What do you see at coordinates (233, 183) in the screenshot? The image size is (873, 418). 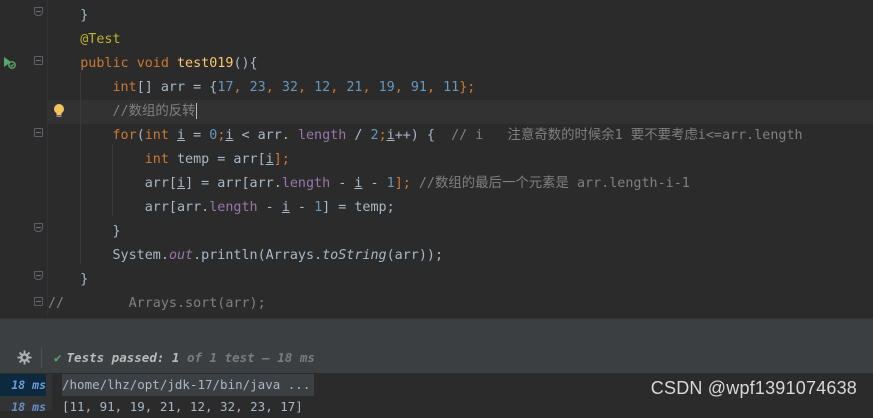 I see `code-token: ] = arr[arr.` at bounding box center [233, 183].